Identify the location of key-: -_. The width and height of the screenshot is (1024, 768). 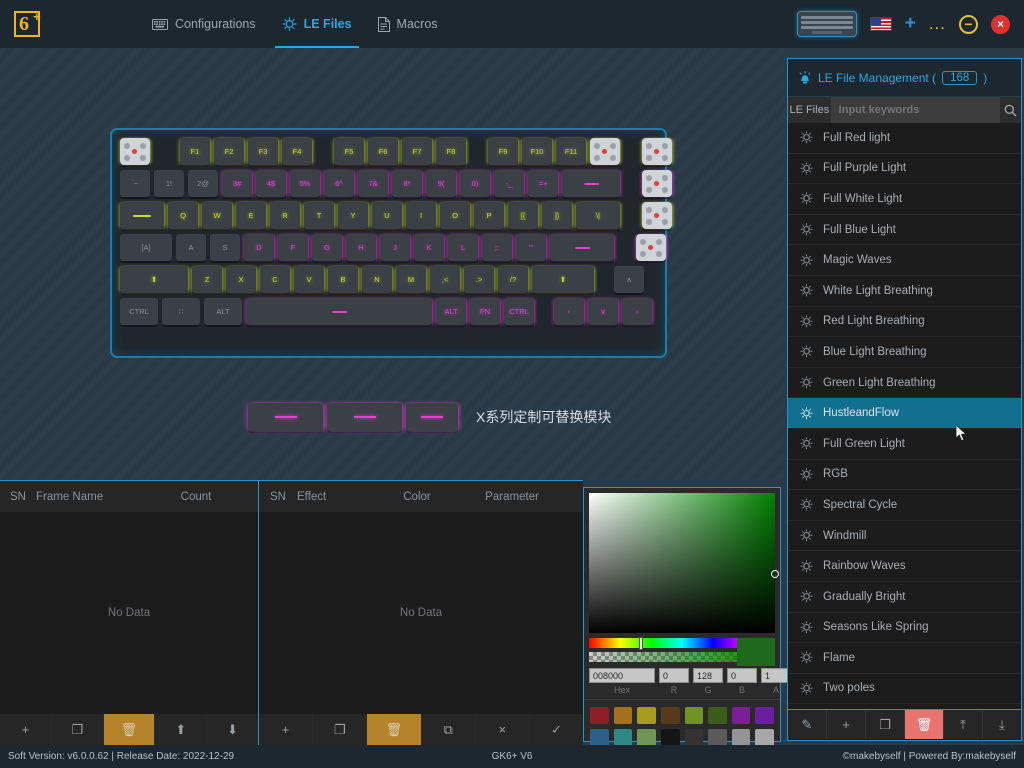
(509, 183).